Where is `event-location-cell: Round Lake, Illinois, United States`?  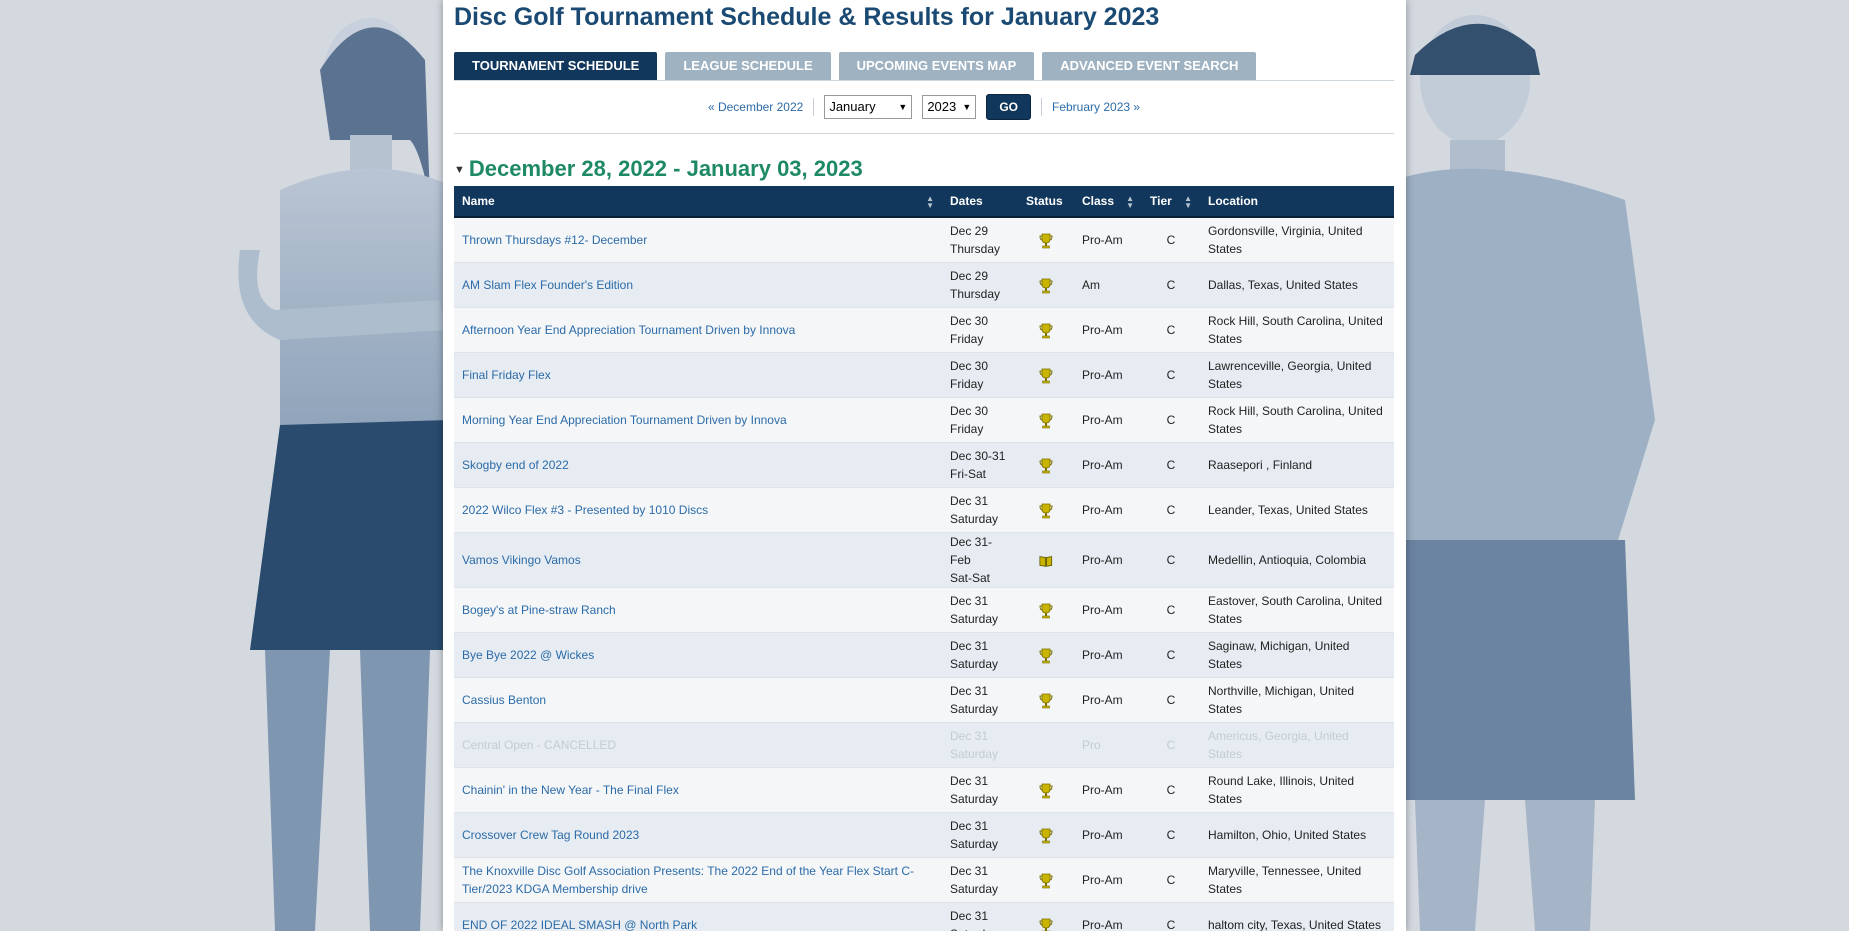 event-location-cell: Round Lake, Illinois, United States is located at coordinates (1297, 790).